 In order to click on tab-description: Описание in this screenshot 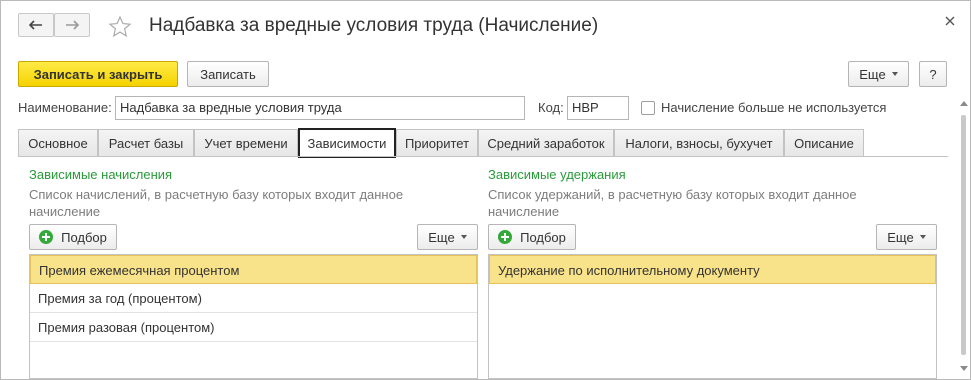, I will do `click(824, 143)`.